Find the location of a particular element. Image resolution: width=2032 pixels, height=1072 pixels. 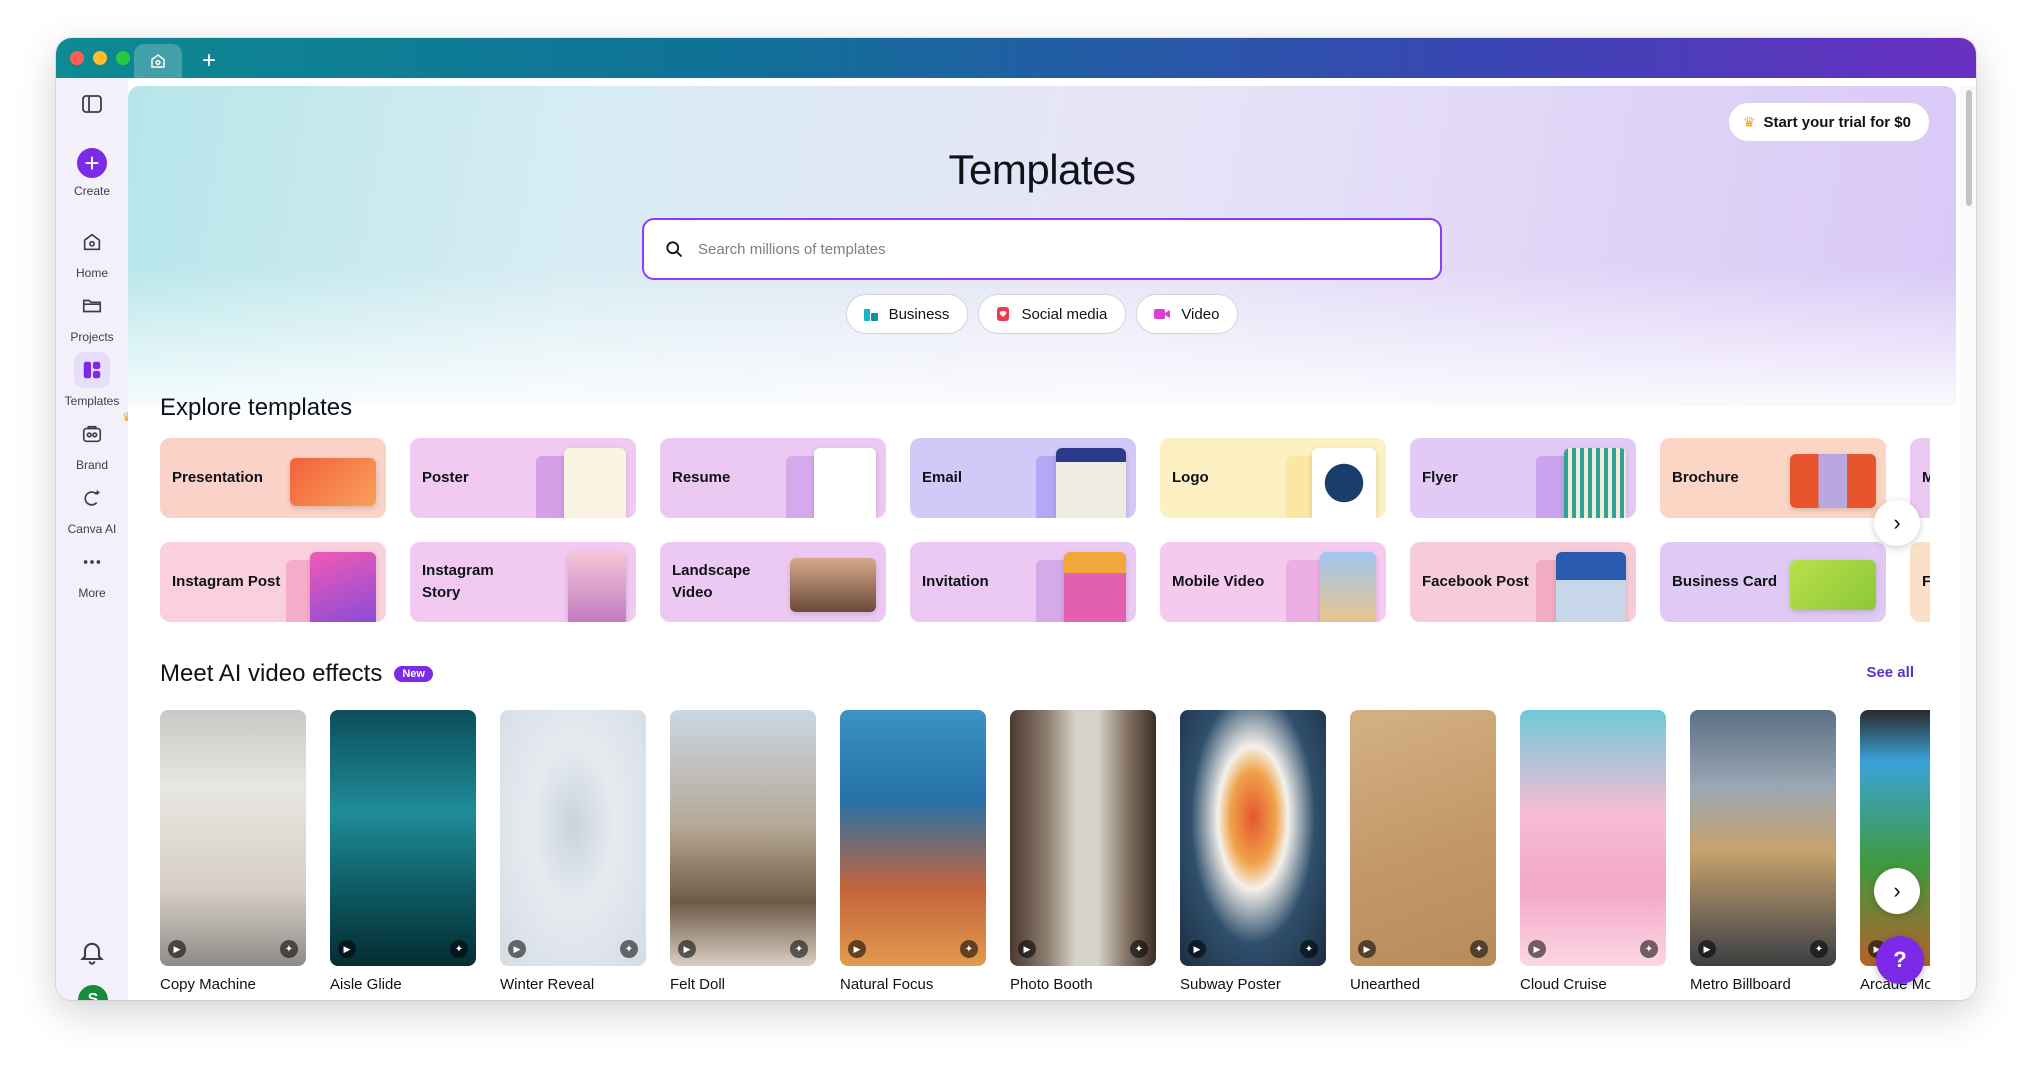

templates-next-button: › is located at coordinates (1897, 523).